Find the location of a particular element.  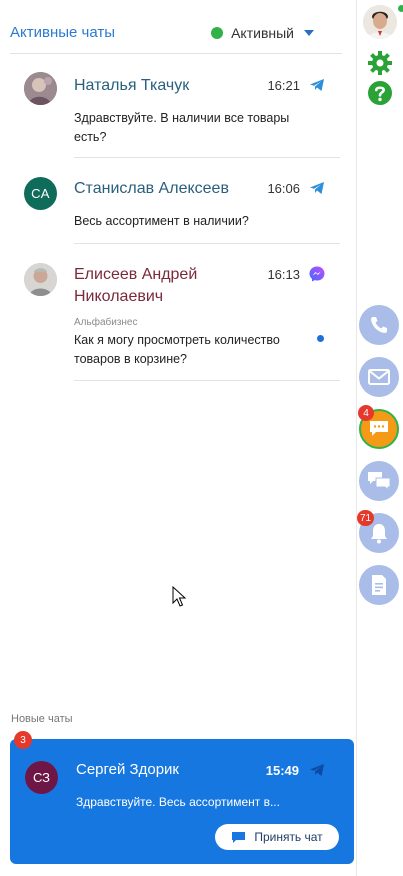

chats-button is located at coordinates (379, 481).